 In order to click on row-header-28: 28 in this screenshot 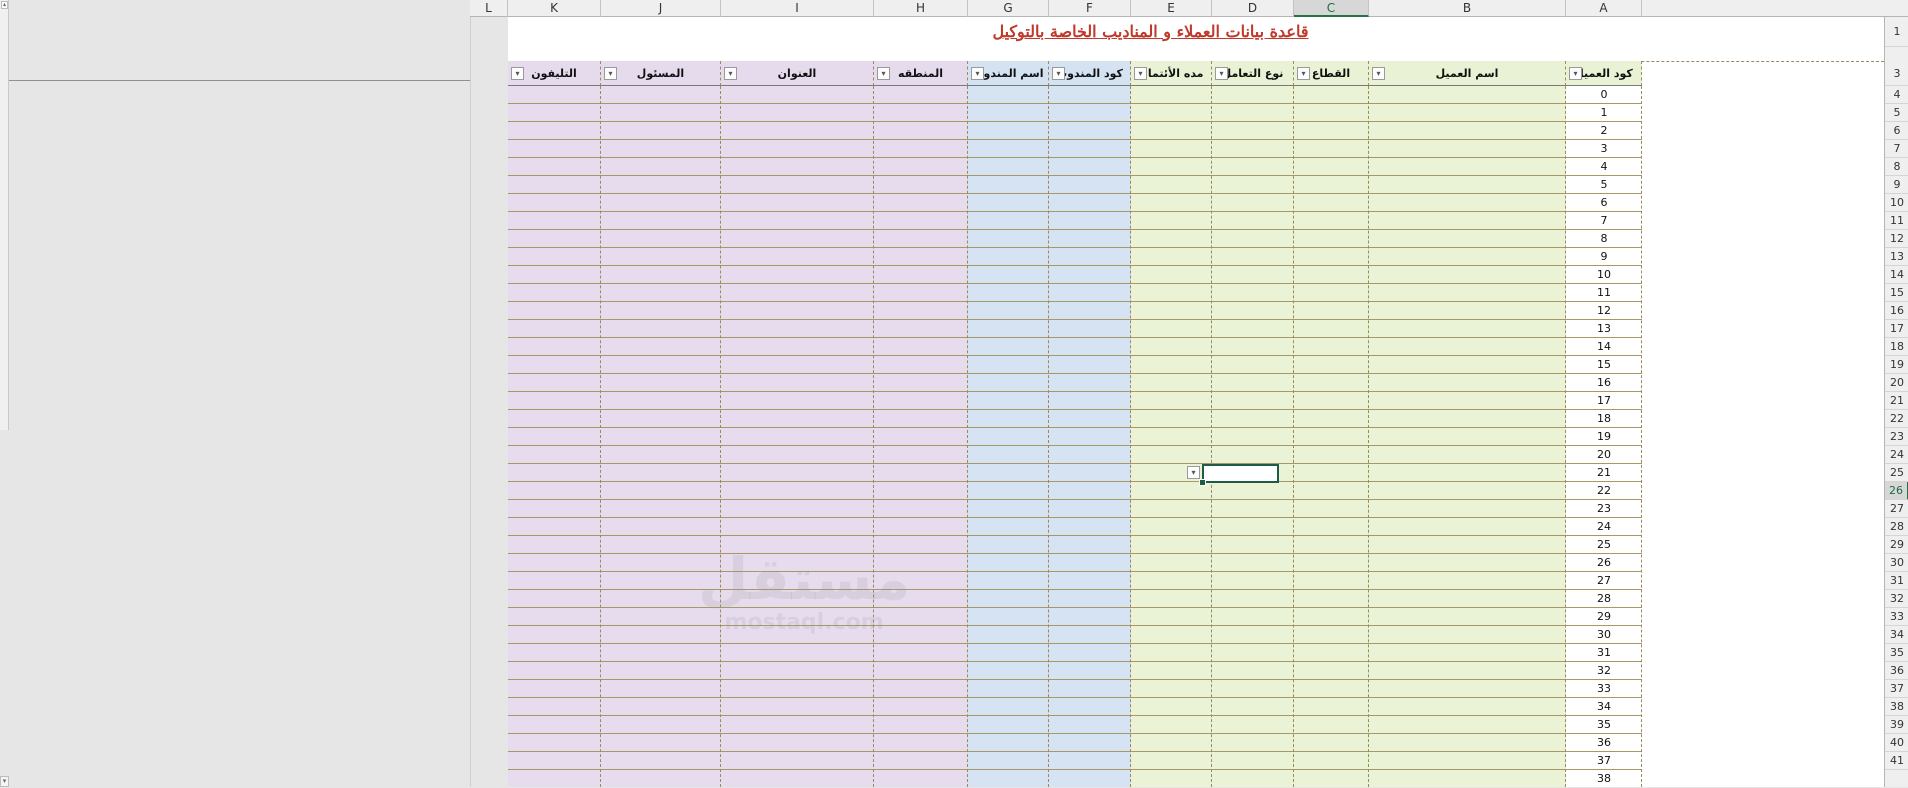, I will do `click(1896, 527)`.